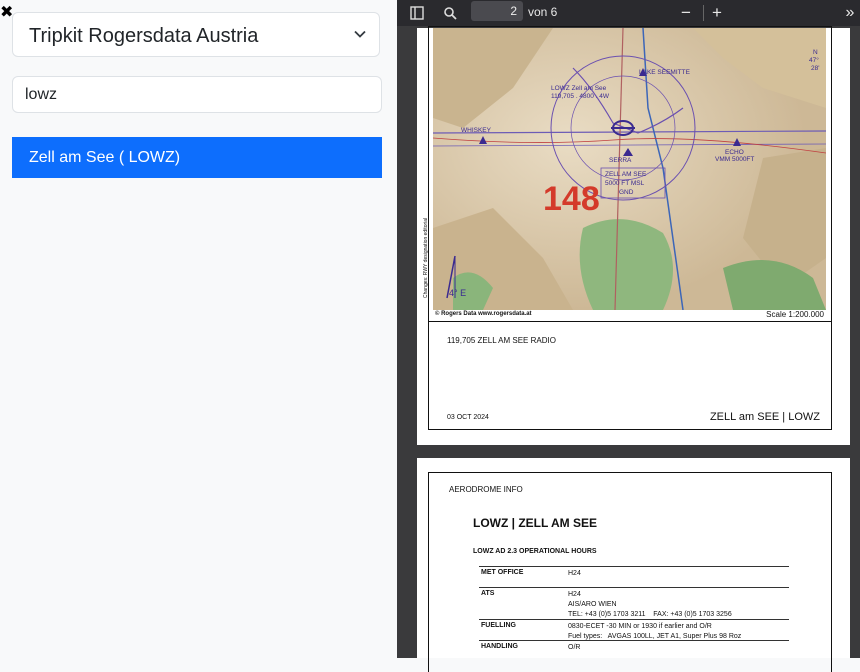 This screenshot has height=672, width=860. I want to click on toolbar-divider, so click(703, 13).